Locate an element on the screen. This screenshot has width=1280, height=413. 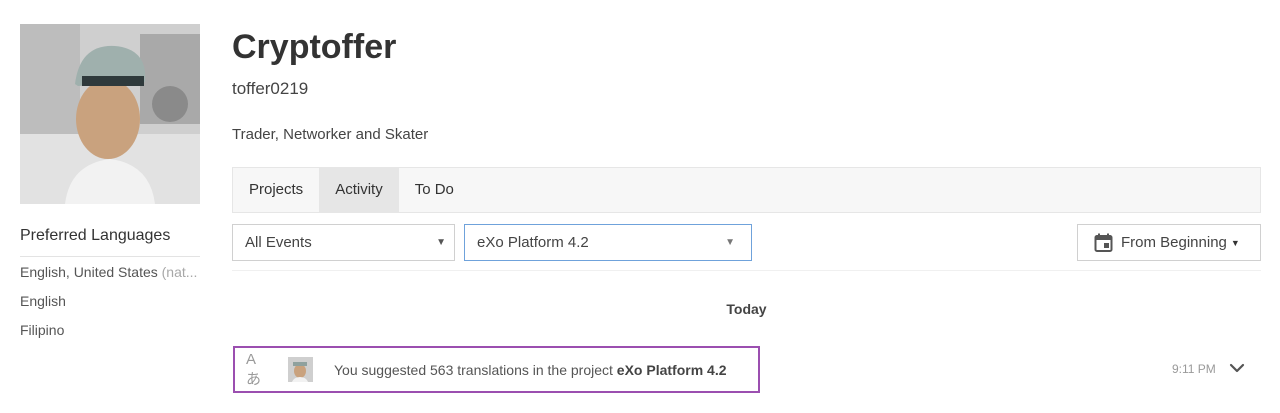
activity-time: 9:11 PM is located at coordinates (1194, 369).